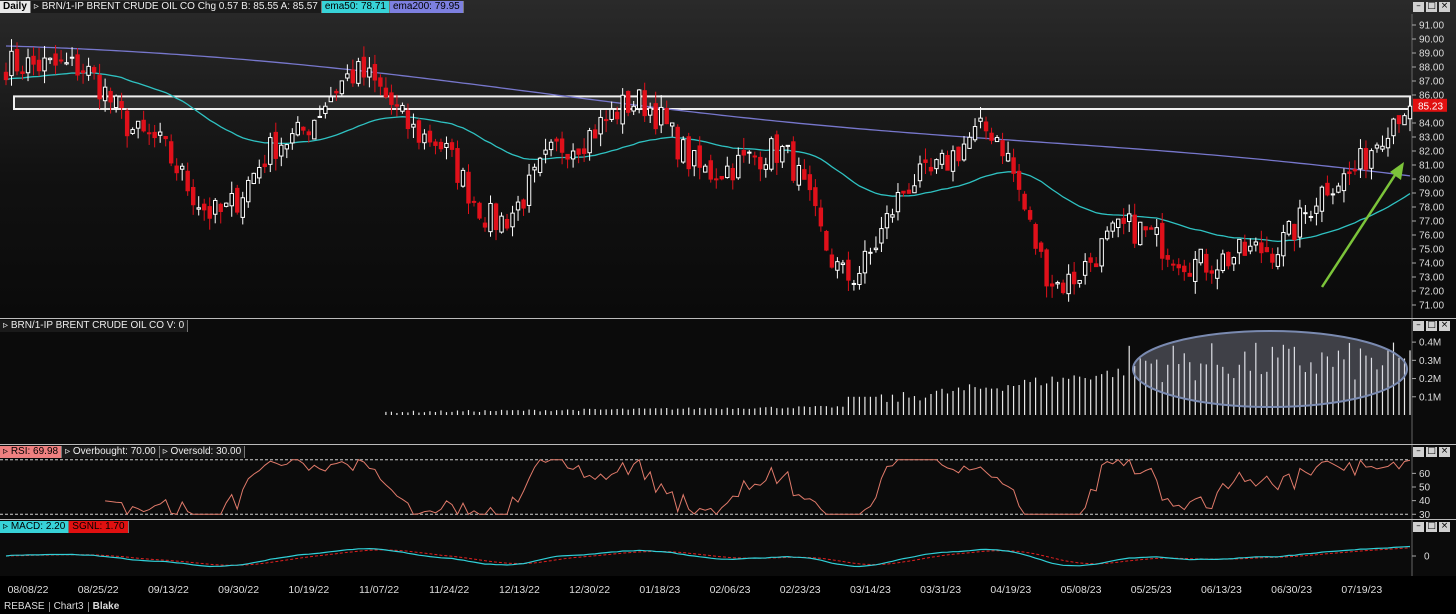 The height and width of the screenshot is (614, 1456). I want to click on x-tick-label: 11/07/22, so click(379, 590).